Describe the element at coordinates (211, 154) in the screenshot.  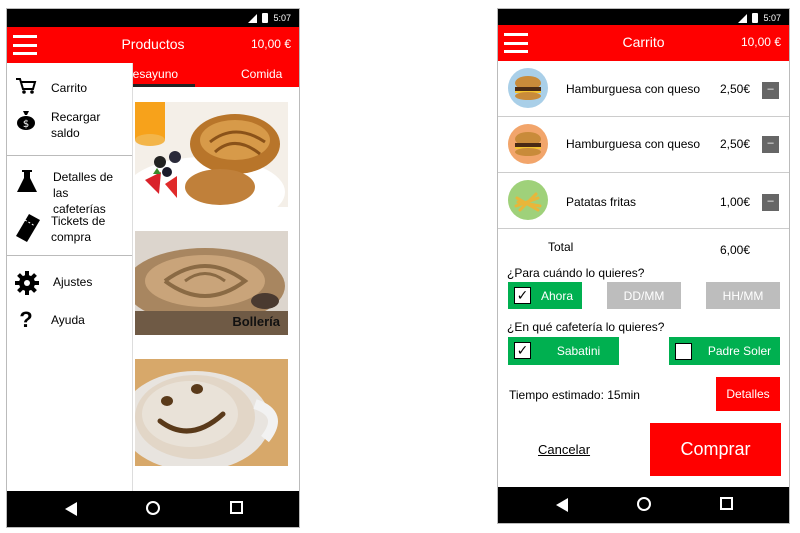
I see `breakfast-image` at that location.